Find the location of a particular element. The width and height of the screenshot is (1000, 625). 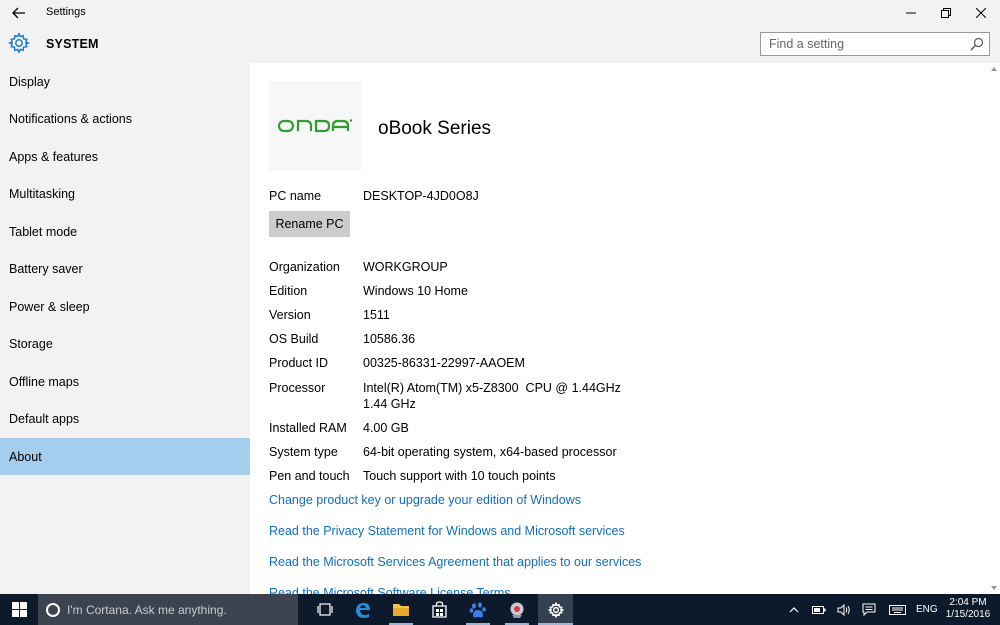

sidebar-item-about: About is located at coordinates (125, 456).